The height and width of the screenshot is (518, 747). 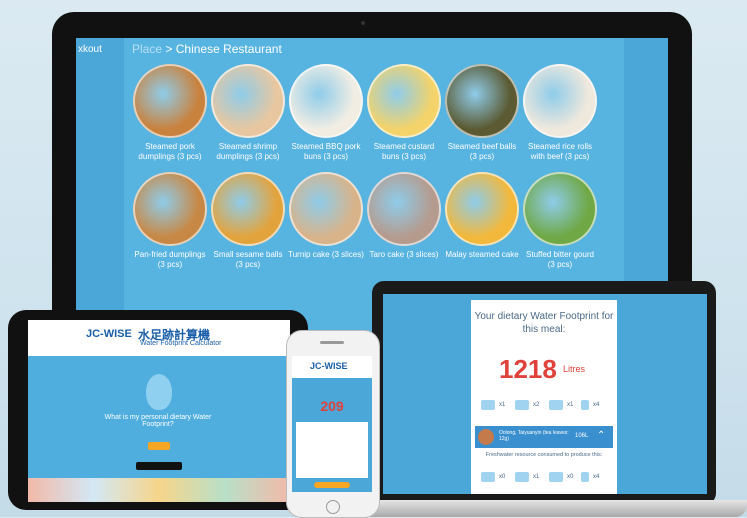 I want to click on phone-screen: JC-WISE 209, so click(x=332, y=424).